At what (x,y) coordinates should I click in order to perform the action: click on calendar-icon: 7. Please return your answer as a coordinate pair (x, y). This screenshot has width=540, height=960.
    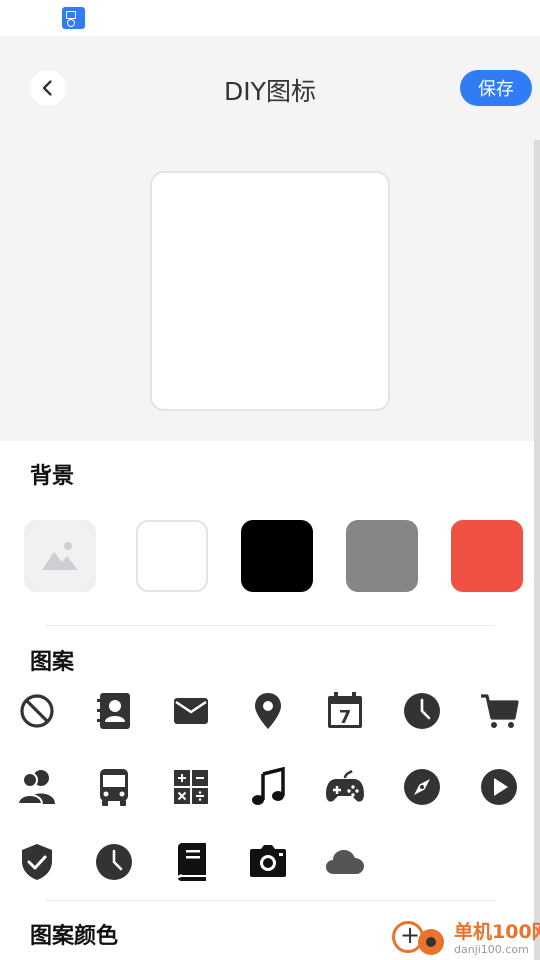
    Looking at the image, I should click on (345, 710).